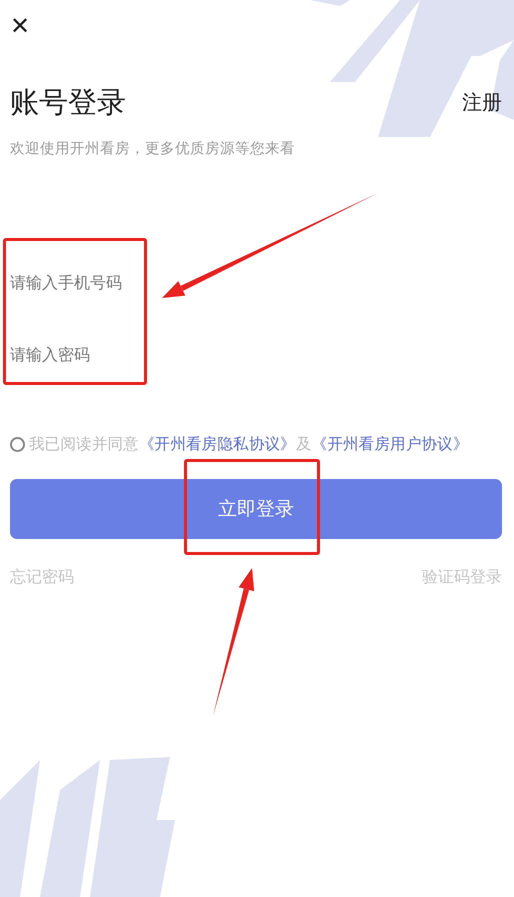  I want to click on agreement-text: 我已阅读并同意《开州看房隐私协议》及《开州看房用户协议》, so click(249, 444).